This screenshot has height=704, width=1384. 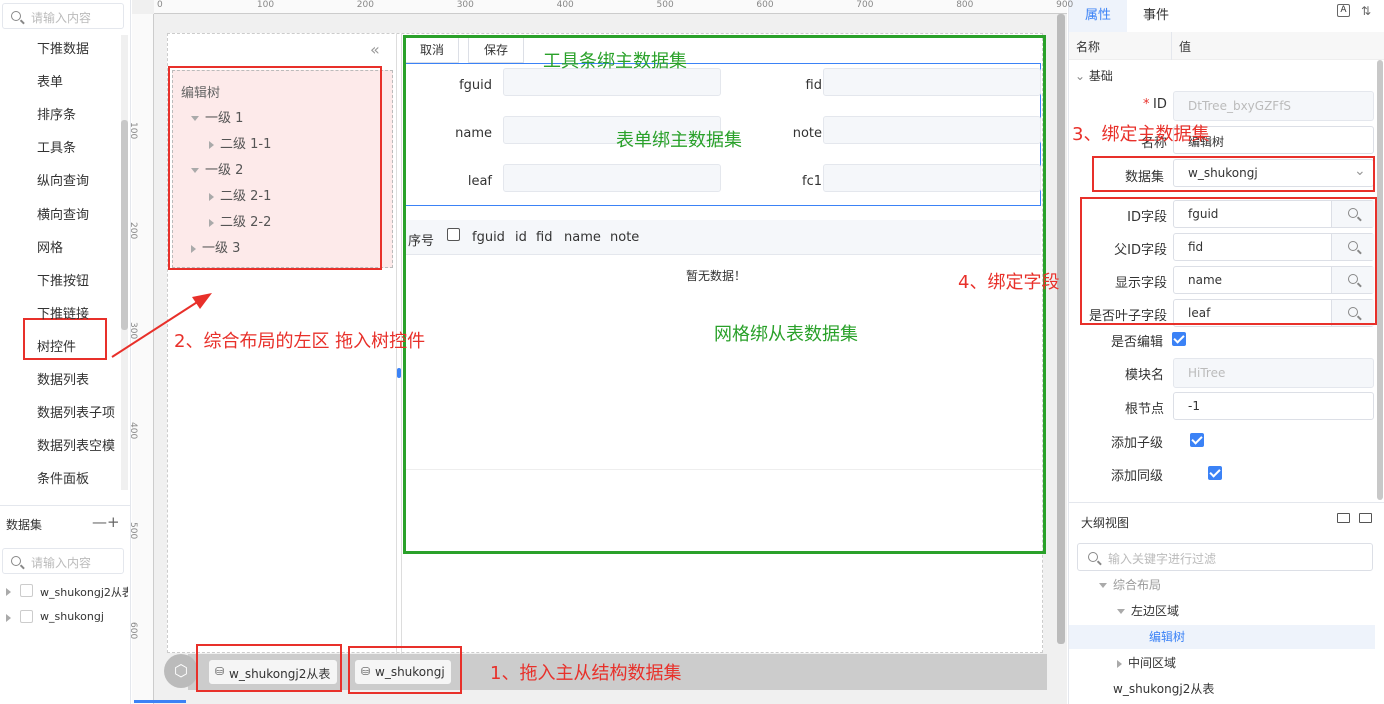 What do you see at coordinates (1080, 76) in the screenshot?
I see `chevron-down-icon: ⌄` at bounding box center [1080, 76].